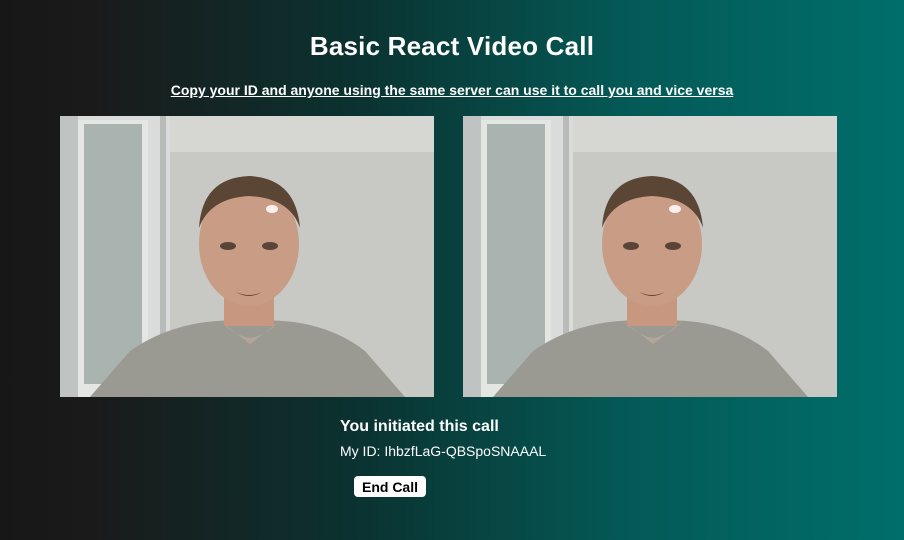 Image resolution: width=904 pixels, height=540 pixels. I want to click on end-call-button: End Call, so click(390, 486).